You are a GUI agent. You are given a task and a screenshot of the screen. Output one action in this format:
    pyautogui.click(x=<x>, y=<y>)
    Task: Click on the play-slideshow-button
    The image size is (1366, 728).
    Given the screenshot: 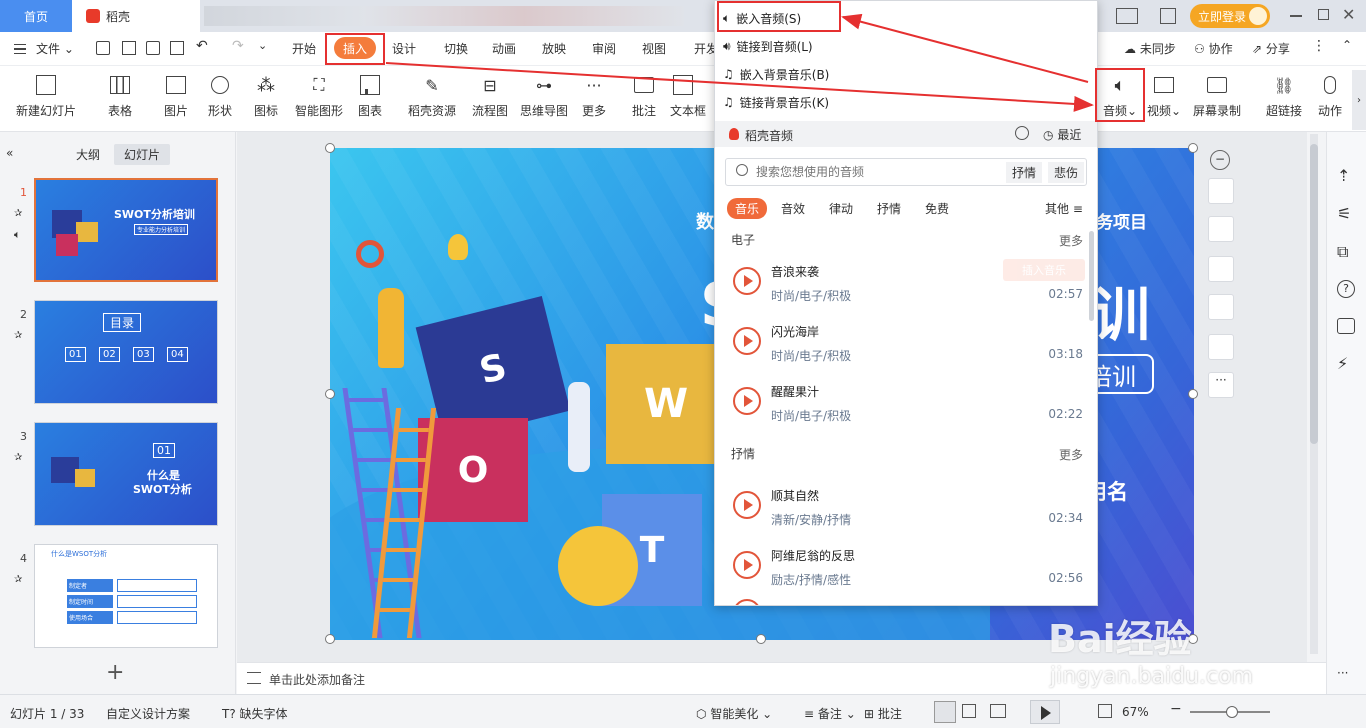 What is the action you would take?
    pyautogui.click(x=1045, y=712)
    